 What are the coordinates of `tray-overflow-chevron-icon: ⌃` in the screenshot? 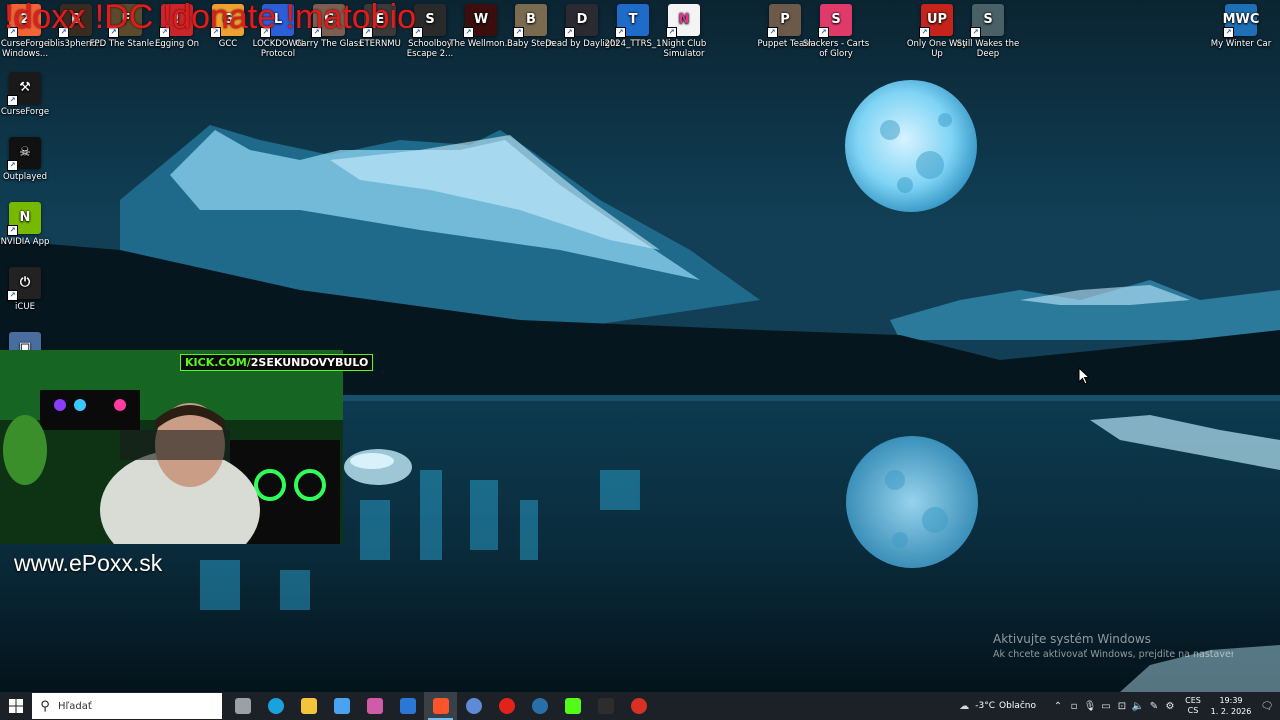 It's located at (1058, 706).